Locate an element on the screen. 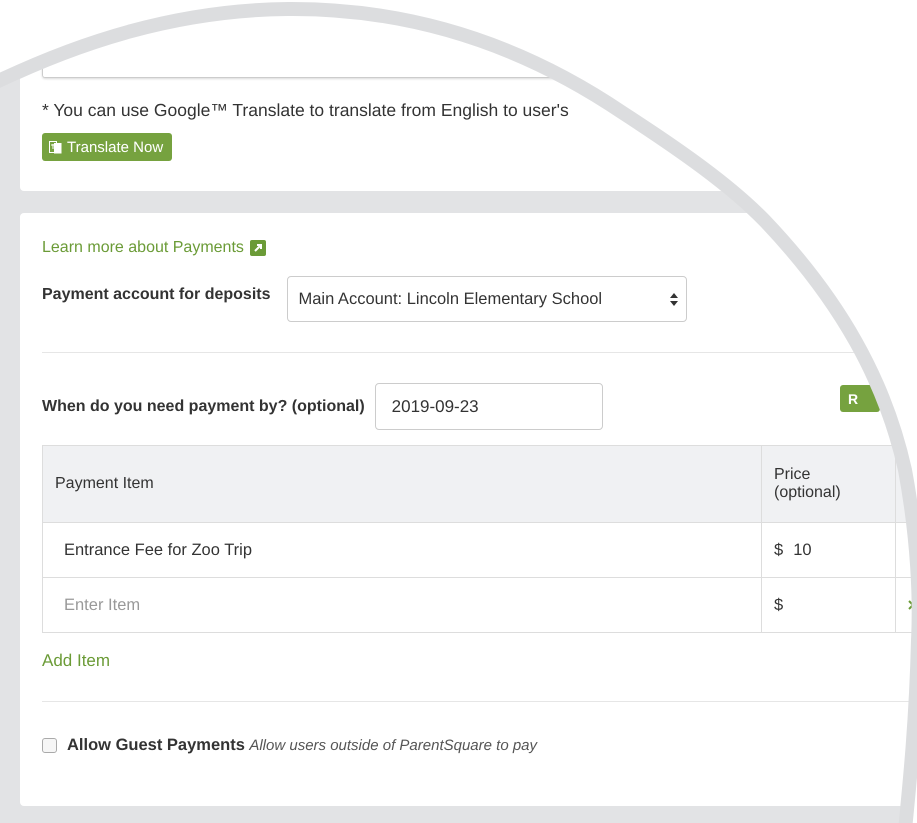  account-select: Main Account: Lincoln Elementary School is located at coordinates (486, 299).